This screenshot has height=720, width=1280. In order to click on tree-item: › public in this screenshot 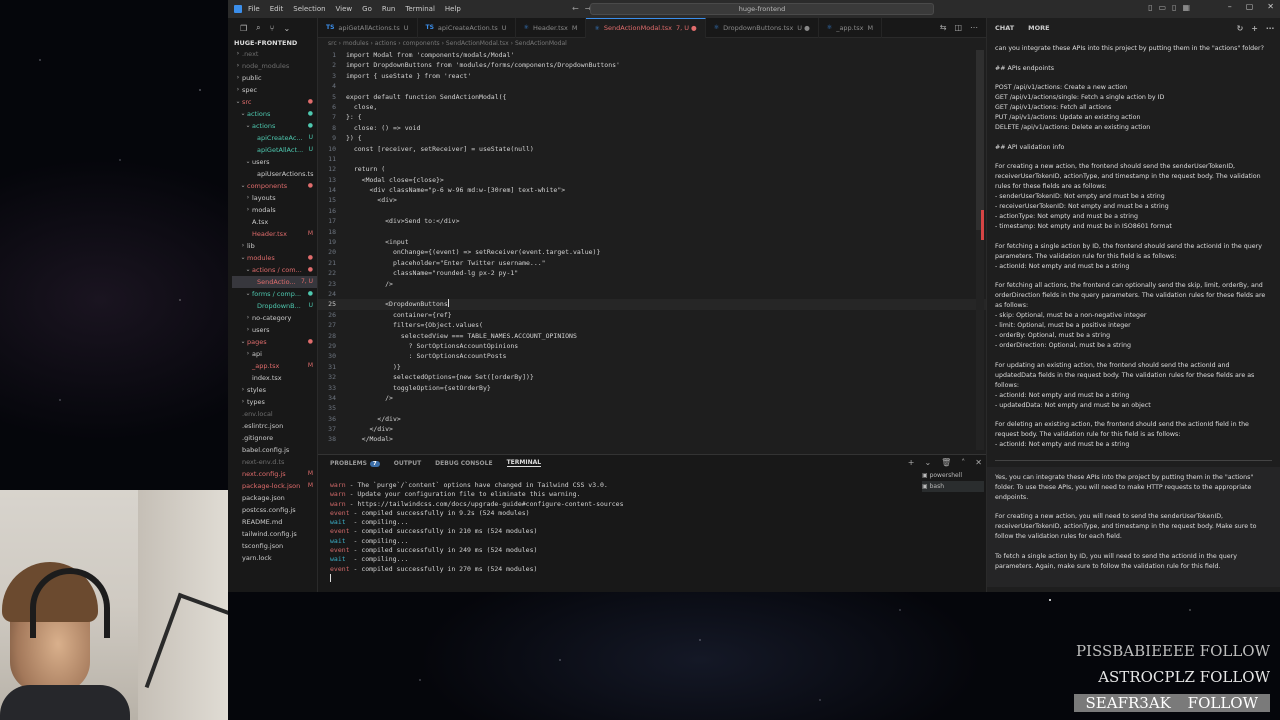, I will do `click(274, 78)`.